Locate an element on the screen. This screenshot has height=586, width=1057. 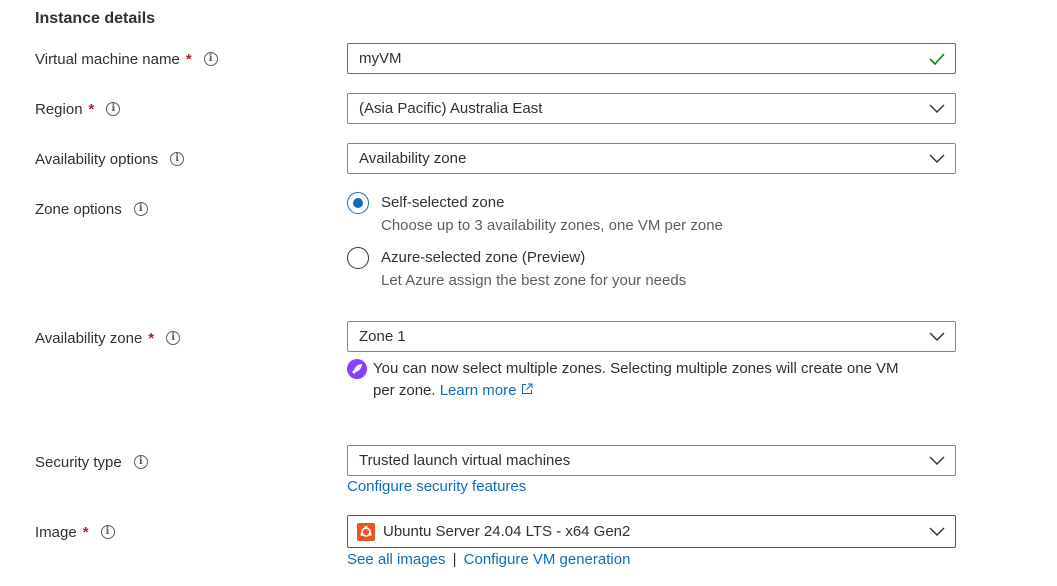
vm-name-label: Virtual machine name * i is located at coordinates (126, 59).